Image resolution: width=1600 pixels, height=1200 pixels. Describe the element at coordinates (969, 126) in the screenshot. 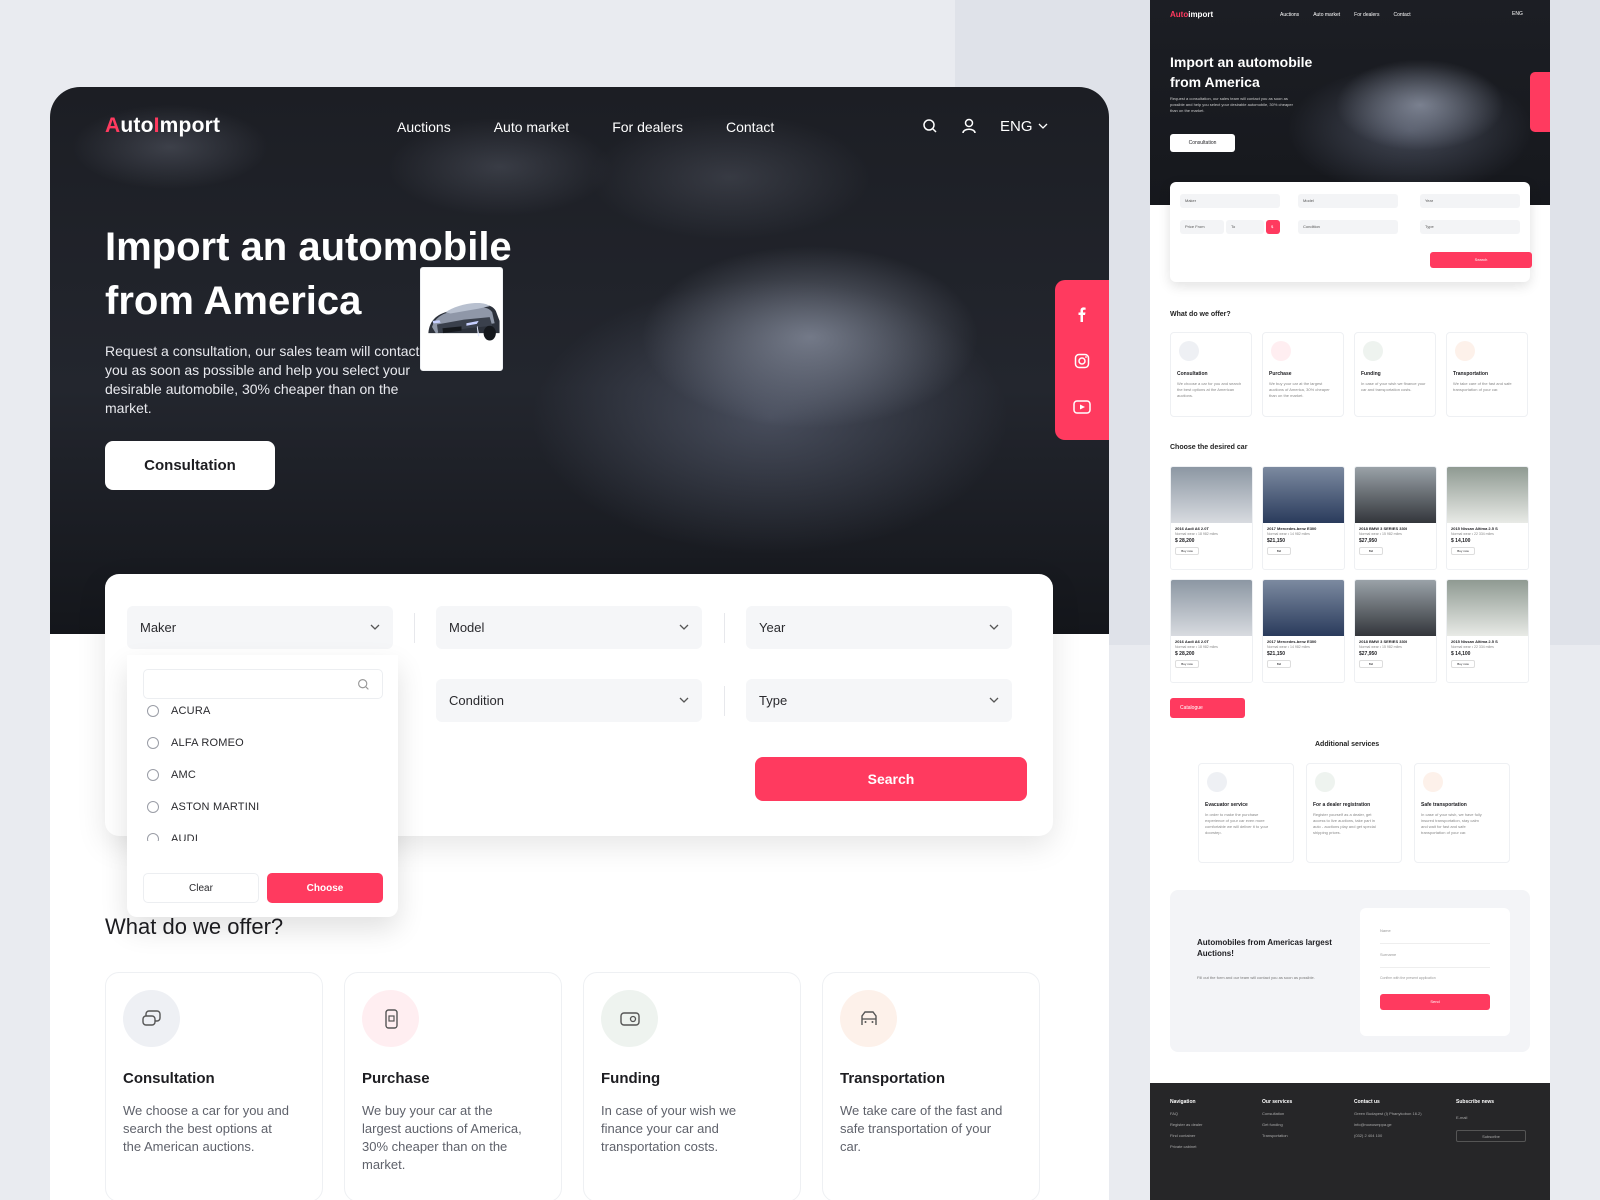

I see `user-icon` at that location.